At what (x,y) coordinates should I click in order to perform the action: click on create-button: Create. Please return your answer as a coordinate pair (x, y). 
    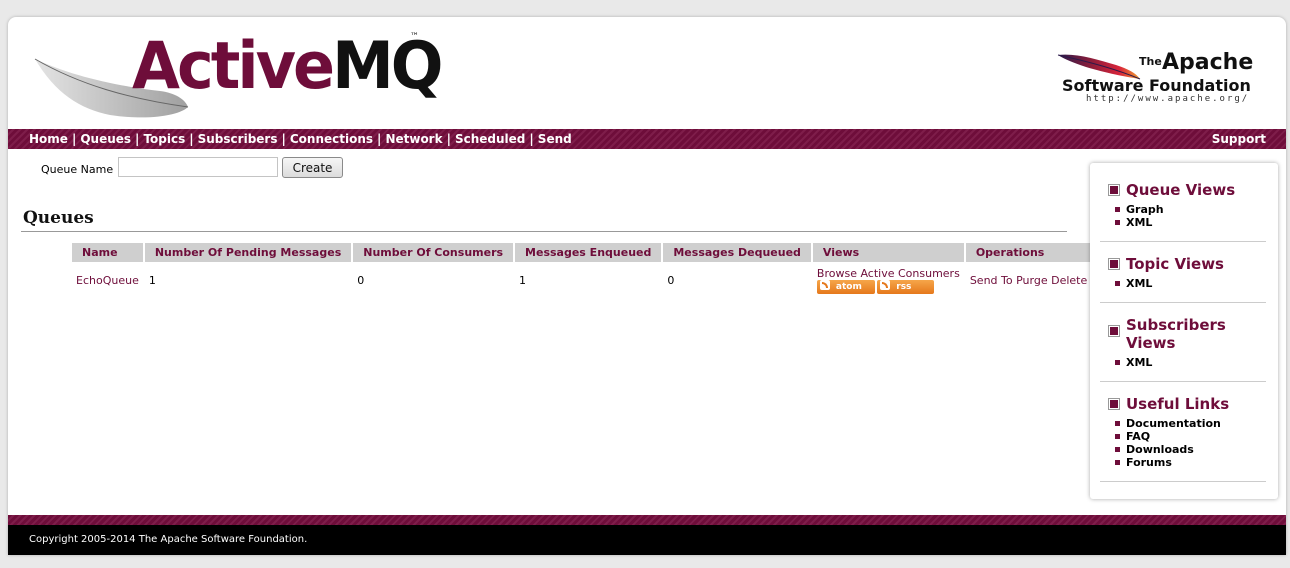
    Looking at the image, I should click on (312, 167).